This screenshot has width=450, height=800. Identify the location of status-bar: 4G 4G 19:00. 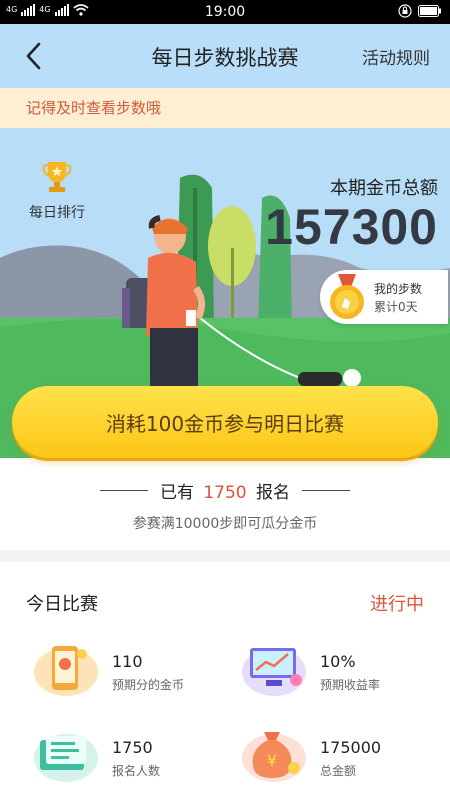
(225, 12).